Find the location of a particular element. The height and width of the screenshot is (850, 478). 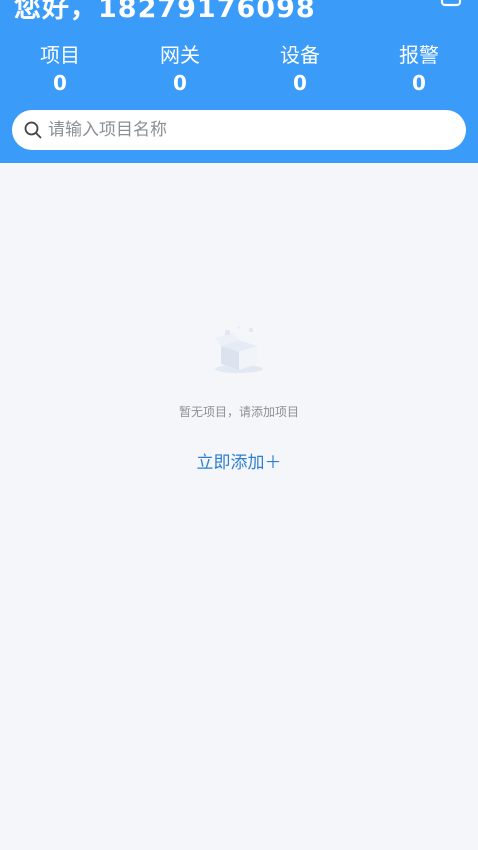

stats-bar: 项目 0 网关 0 设备 0 报警 0 is located at coordinates (239, 70).